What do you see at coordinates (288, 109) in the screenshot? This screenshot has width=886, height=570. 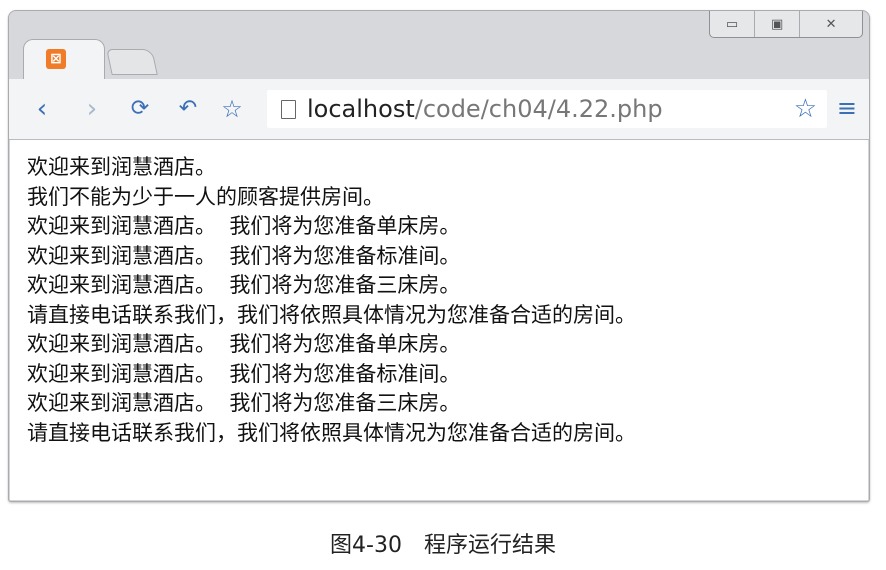 I see `page-icon` at bounding box center [288, 109].